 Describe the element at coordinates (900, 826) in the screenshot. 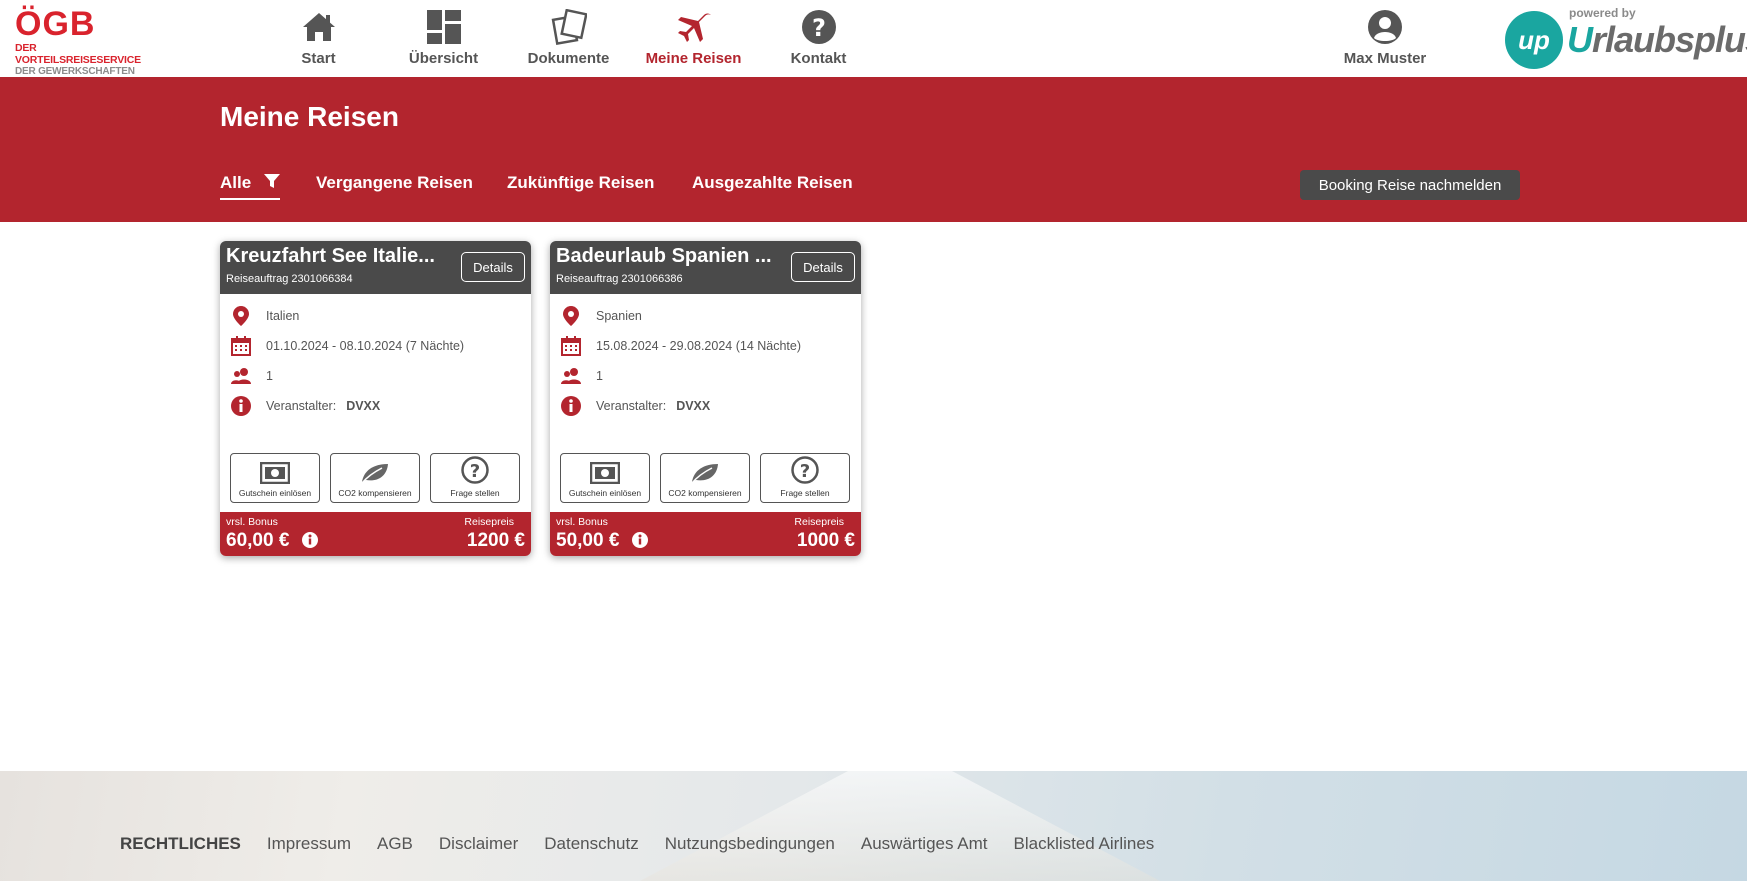

I see `pier-background-image` at that location.